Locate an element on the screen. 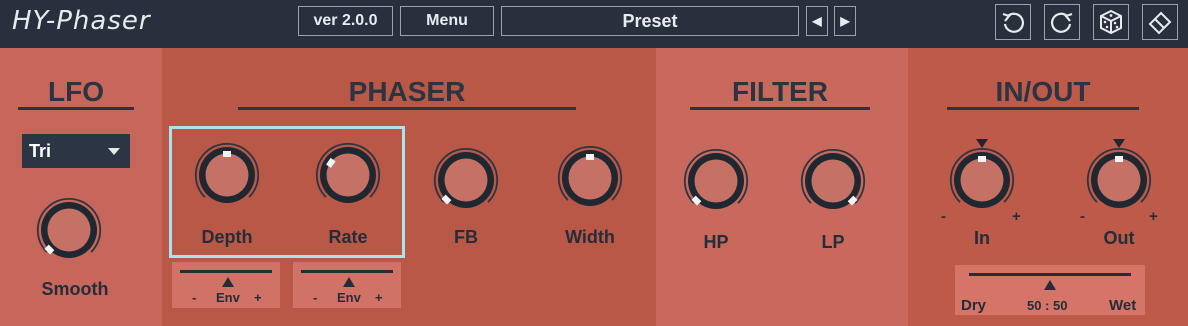 The image size is (1188, 326). rate-env-slider: - Env + is located at coordinates (347, 285).